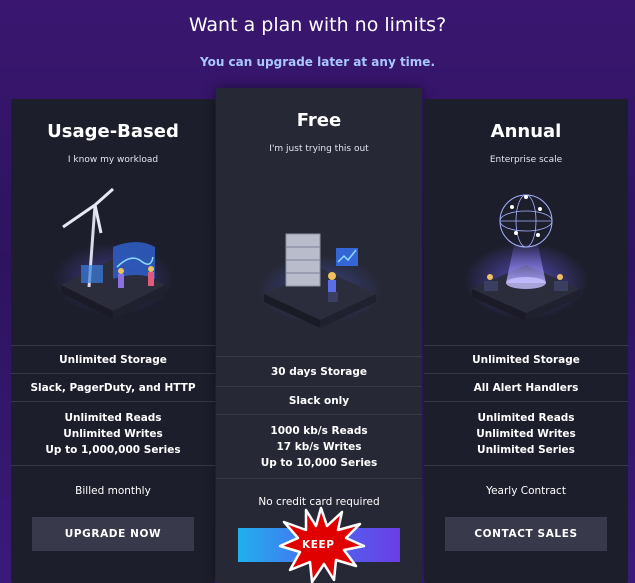  I want to click on plan-feature-alerts: Slack, PagerDuty, and HTTP, so click(113, 387).